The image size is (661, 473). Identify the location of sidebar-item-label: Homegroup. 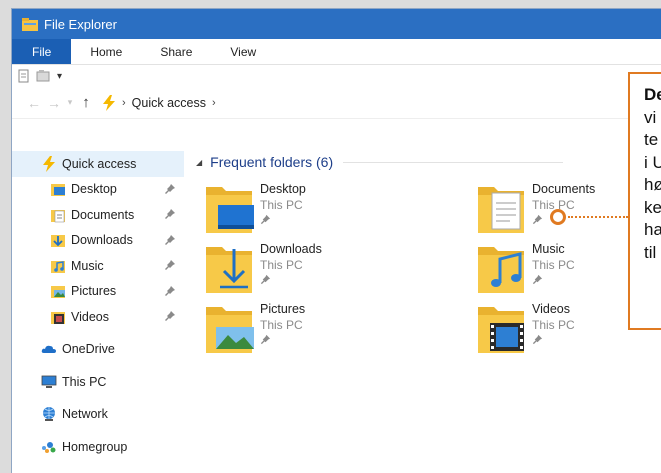
(95, 446).